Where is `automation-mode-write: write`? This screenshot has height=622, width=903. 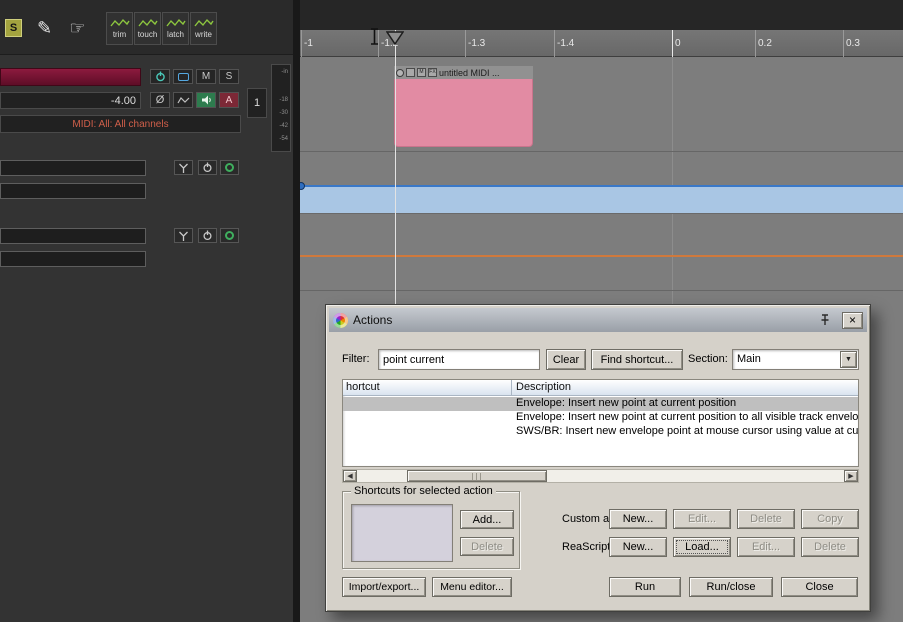 automation-mode-write: write is located at coordinates (203, 28).